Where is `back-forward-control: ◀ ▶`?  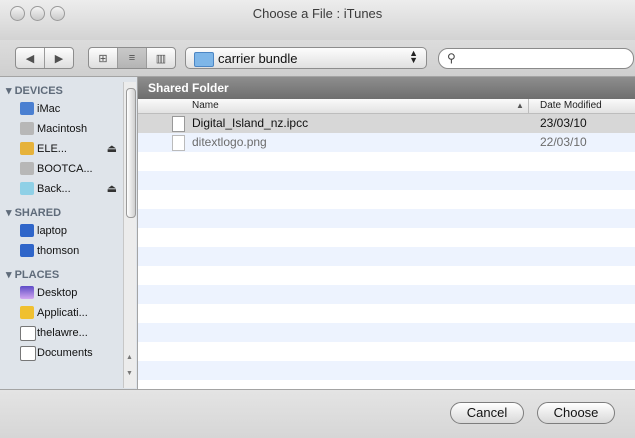
back-forward-control: ◀ ▶ is located at coordinates (44, 58).